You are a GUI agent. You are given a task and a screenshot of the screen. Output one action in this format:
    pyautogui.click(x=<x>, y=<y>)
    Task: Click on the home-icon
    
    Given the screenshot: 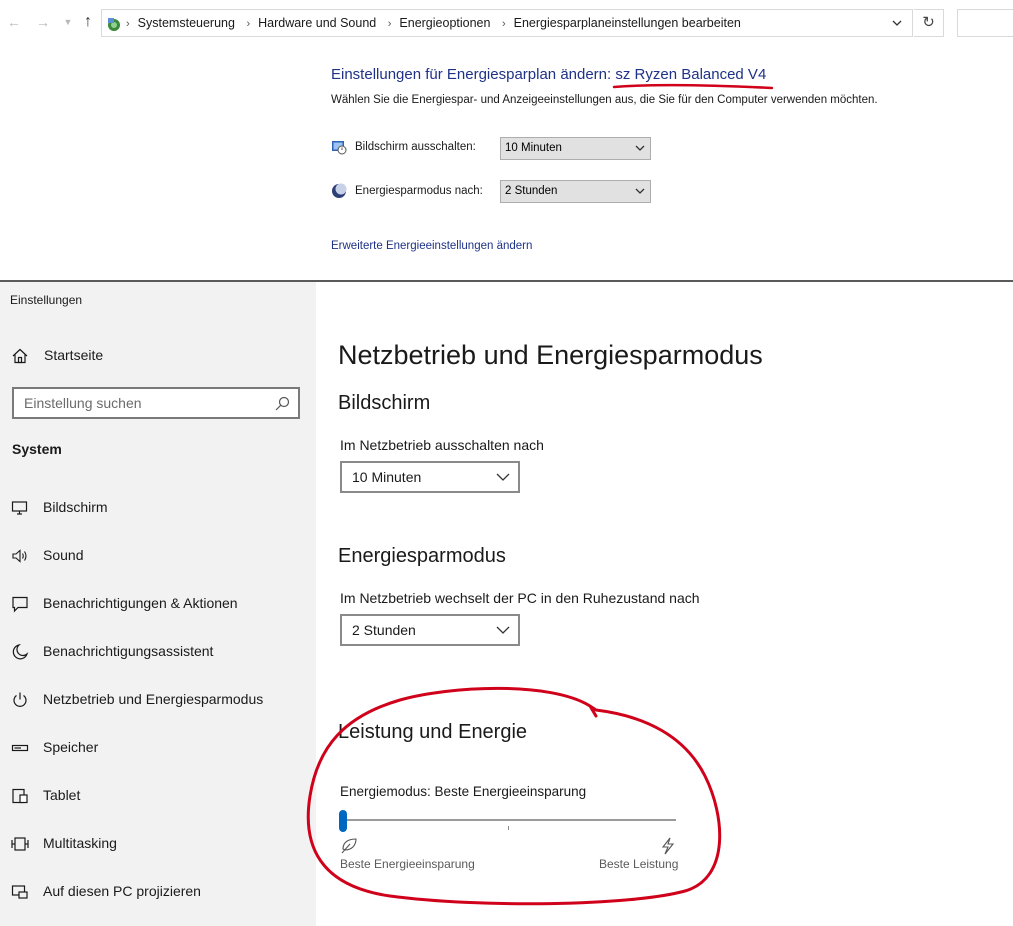 What is the action you would take?
    pyautogui.click(x=20, y=356)
    